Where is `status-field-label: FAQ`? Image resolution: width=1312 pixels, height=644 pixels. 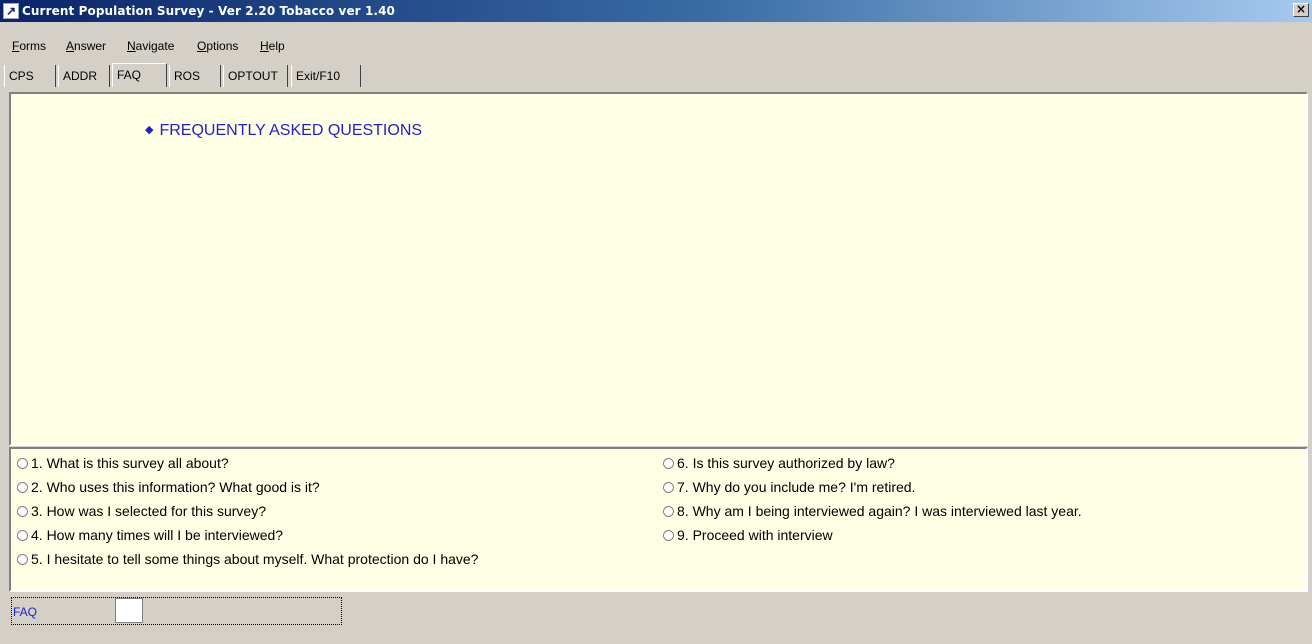
status-field-label: FAQ is located at coordinates (25, 612).